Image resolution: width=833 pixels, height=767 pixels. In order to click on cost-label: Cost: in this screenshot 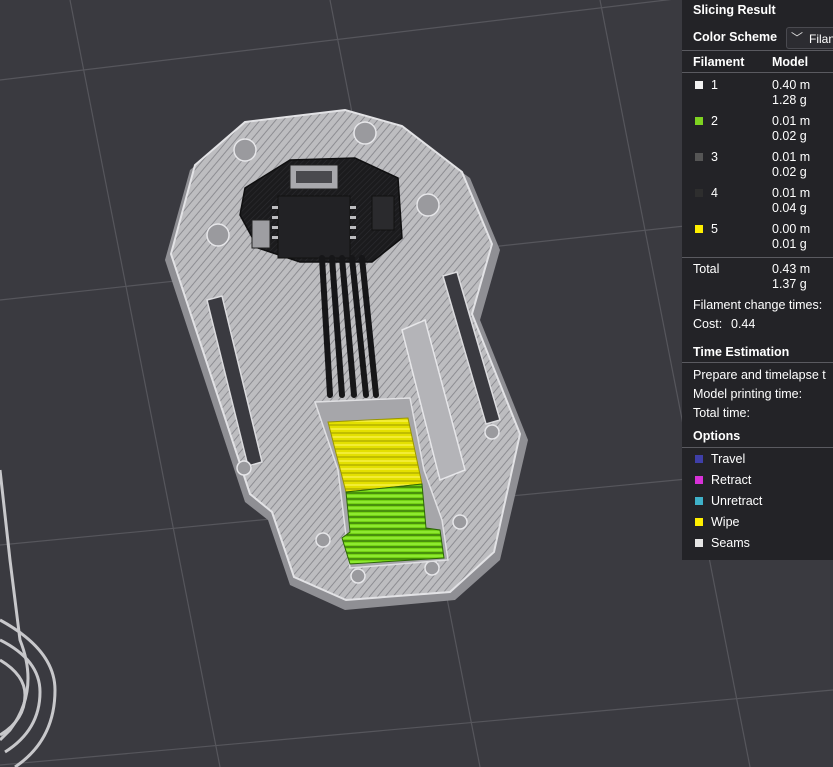, I will do `click(708, 324)`.